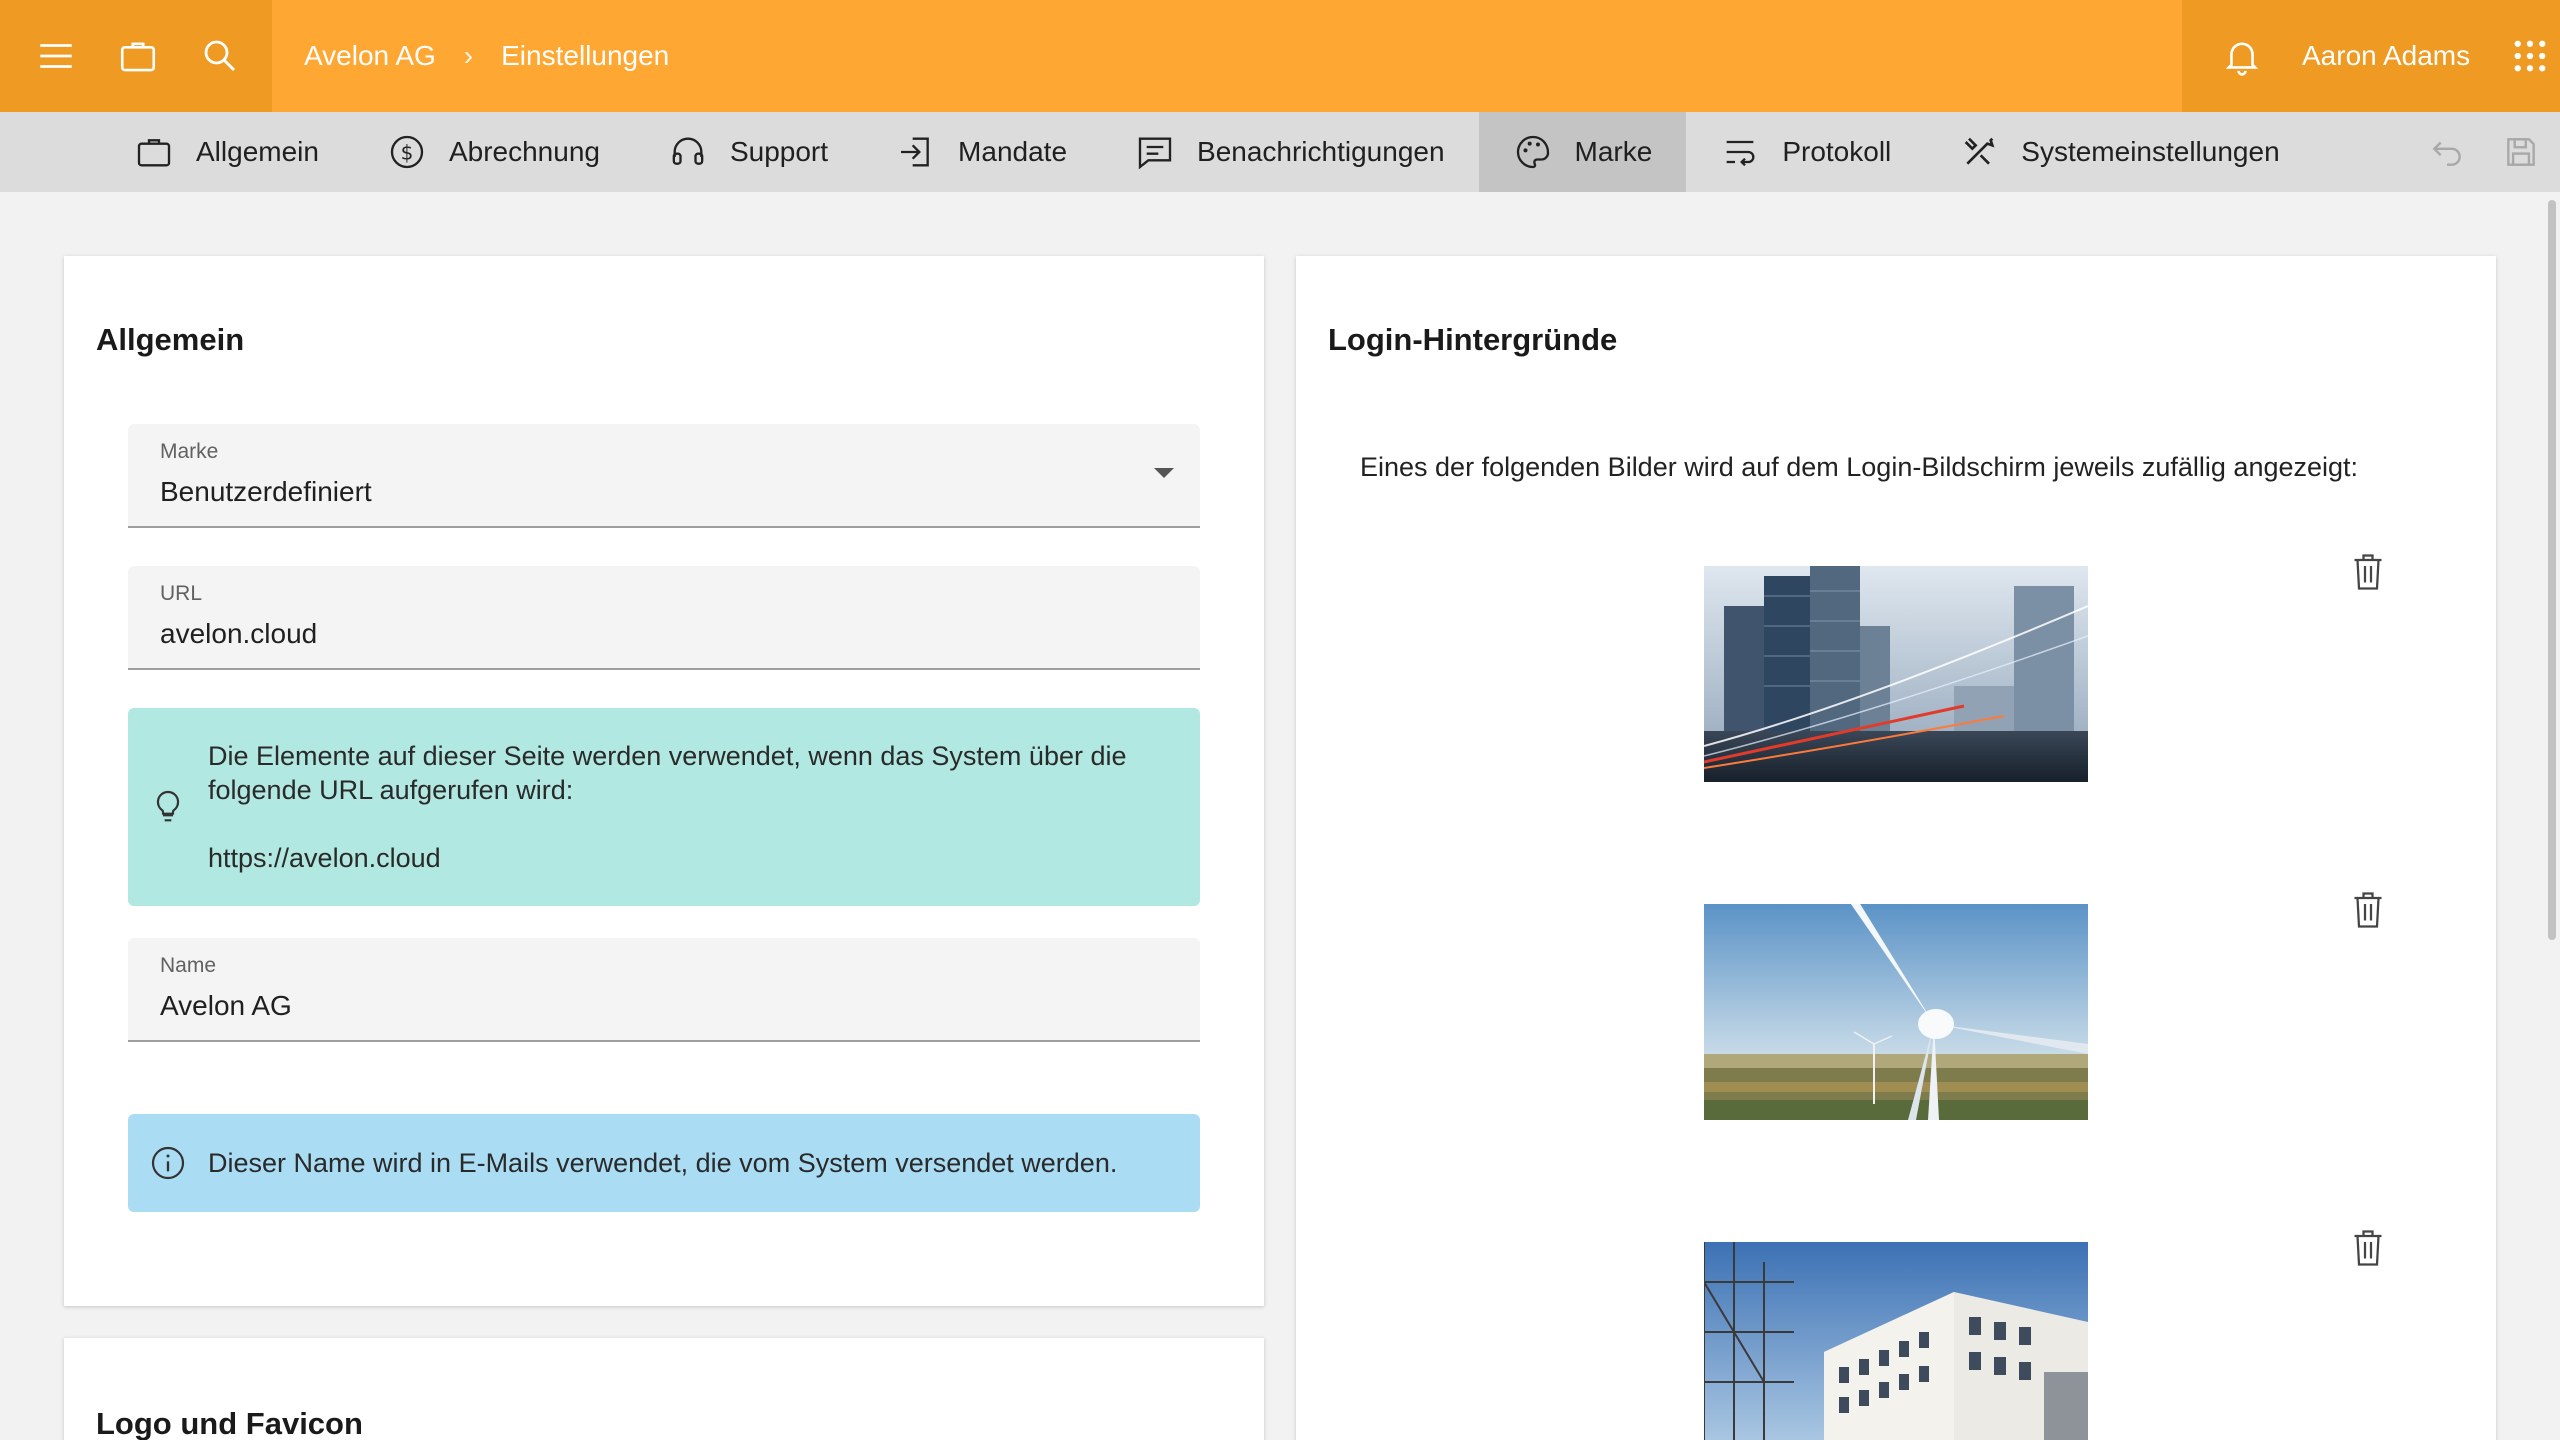 The width and height of the screenshot is (2560, 1440). I want to click on topbar-right-actions: Aaron Adams, so click(2371, 56).